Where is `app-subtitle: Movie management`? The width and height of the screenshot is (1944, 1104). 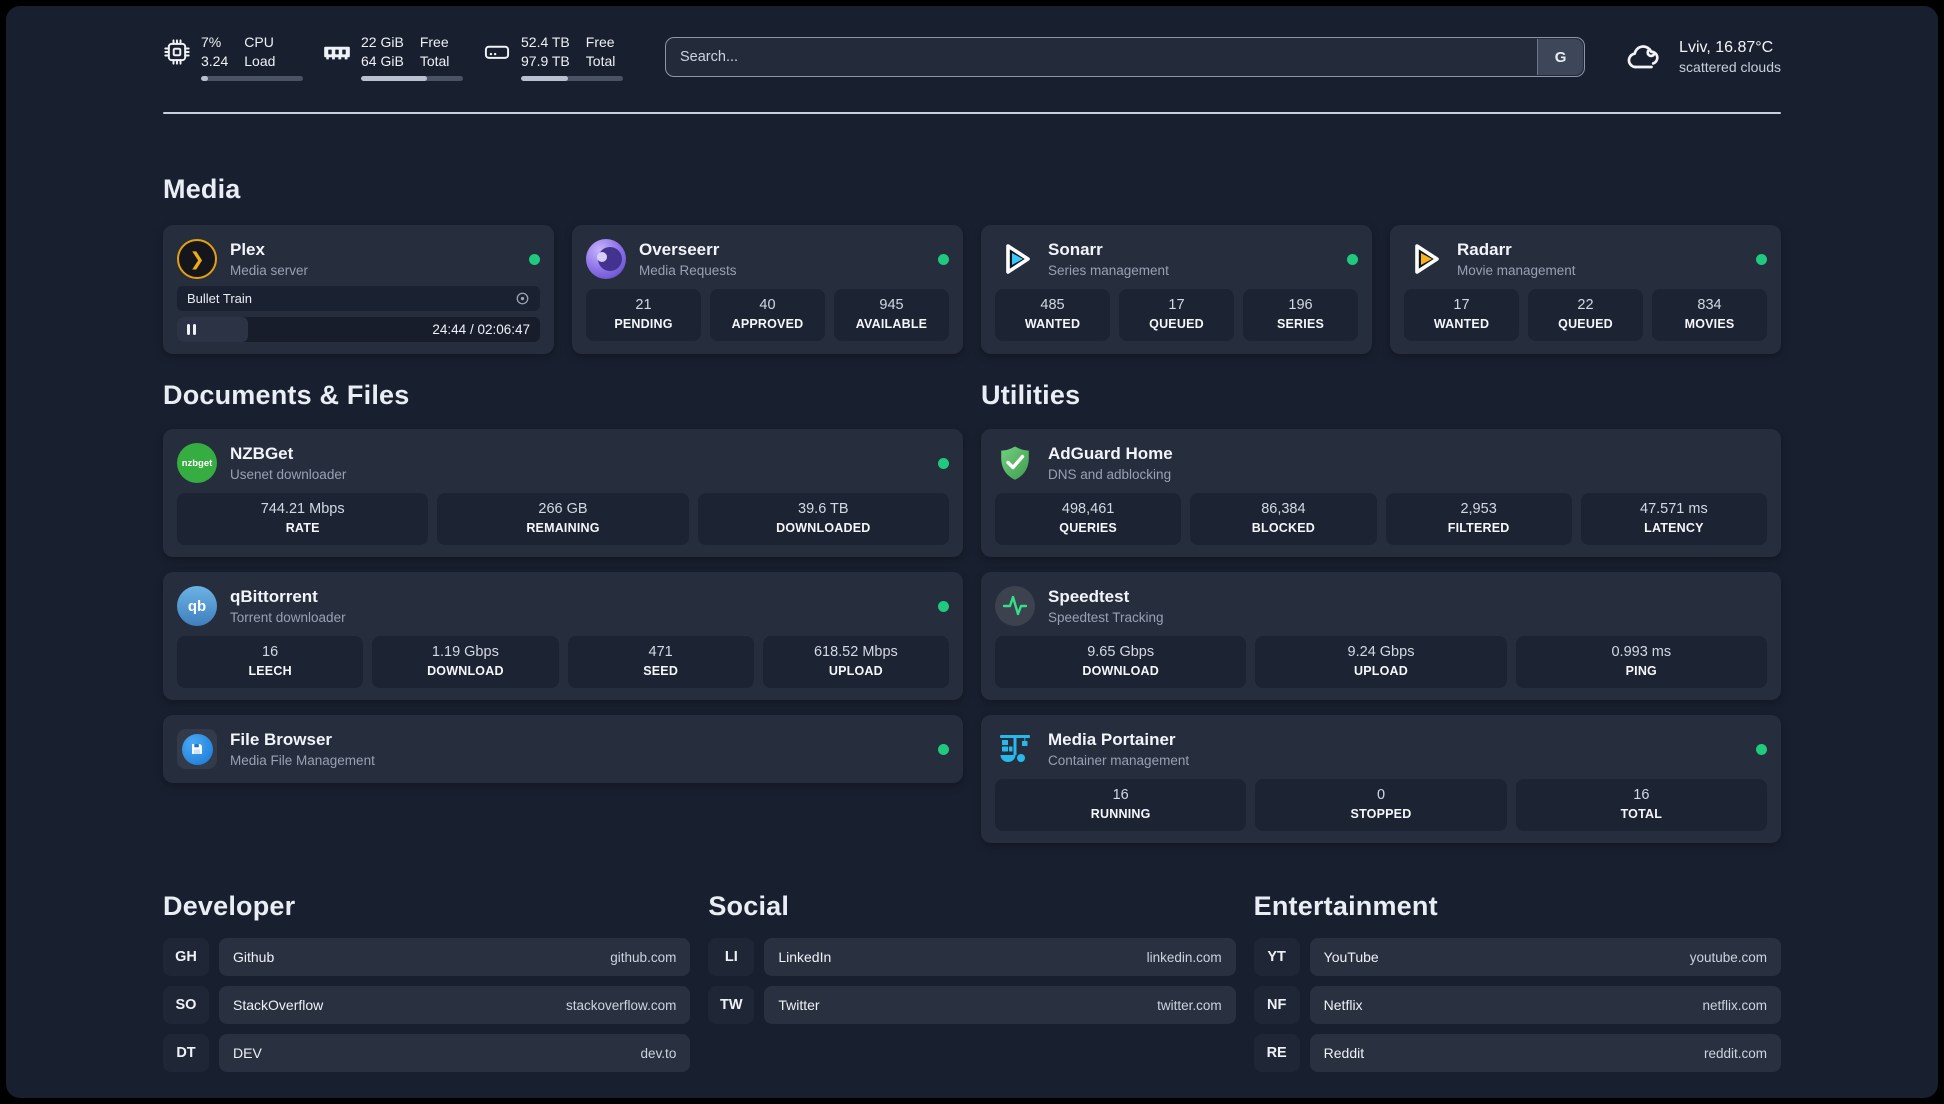 app-subtitle: Movie management is located at coordinates (1516, 270).